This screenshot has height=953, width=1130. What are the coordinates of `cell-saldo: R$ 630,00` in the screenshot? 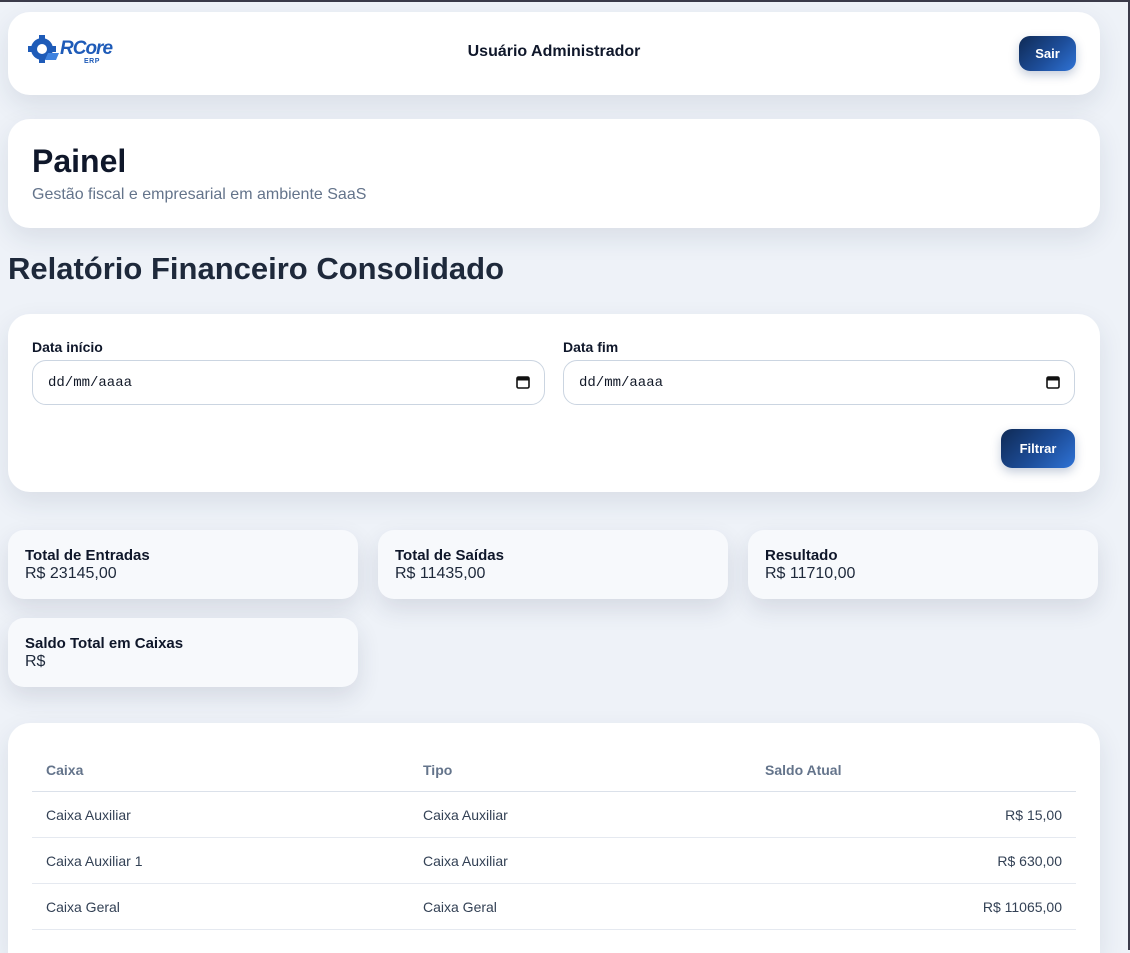 It's located at (1029, 861).